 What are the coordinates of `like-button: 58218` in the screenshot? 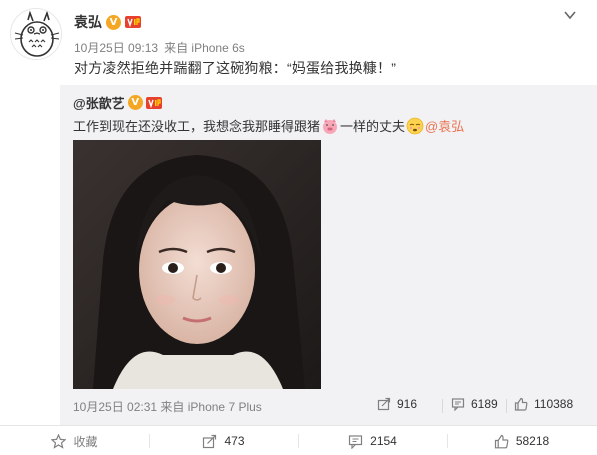 It's located at (521, 440).